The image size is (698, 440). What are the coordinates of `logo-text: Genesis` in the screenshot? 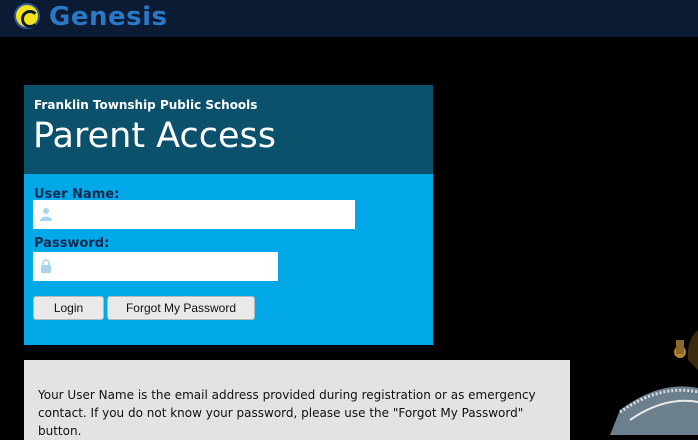 It's located at (108, 17).